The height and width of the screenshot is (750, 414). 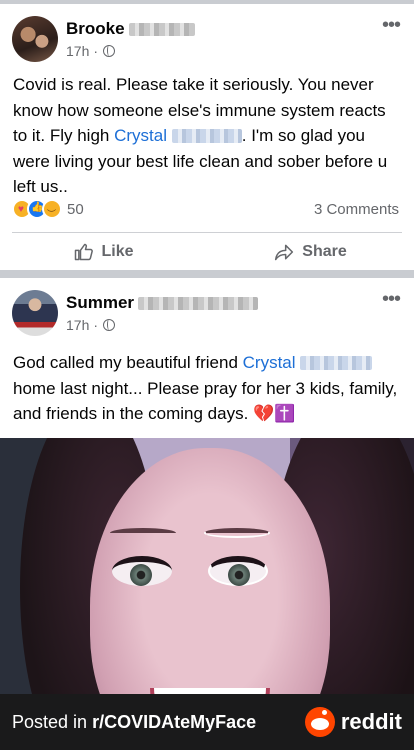 What do you see at coordinates (174, 722) in the screenshot?
I see `subreddit-name: r/COVIDAteMyFace` at bounding box center [174, 722].